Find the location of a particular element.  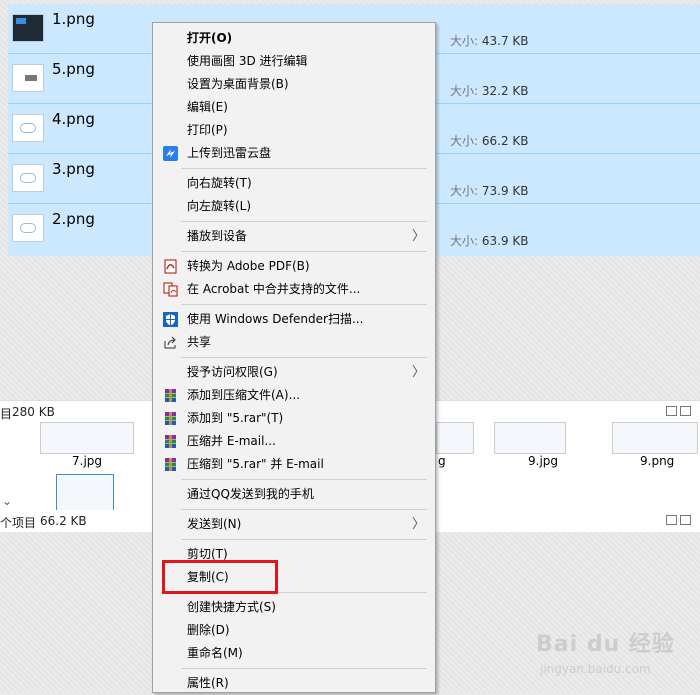

adobe-pdf-icon is located at coordinates (170, 266).